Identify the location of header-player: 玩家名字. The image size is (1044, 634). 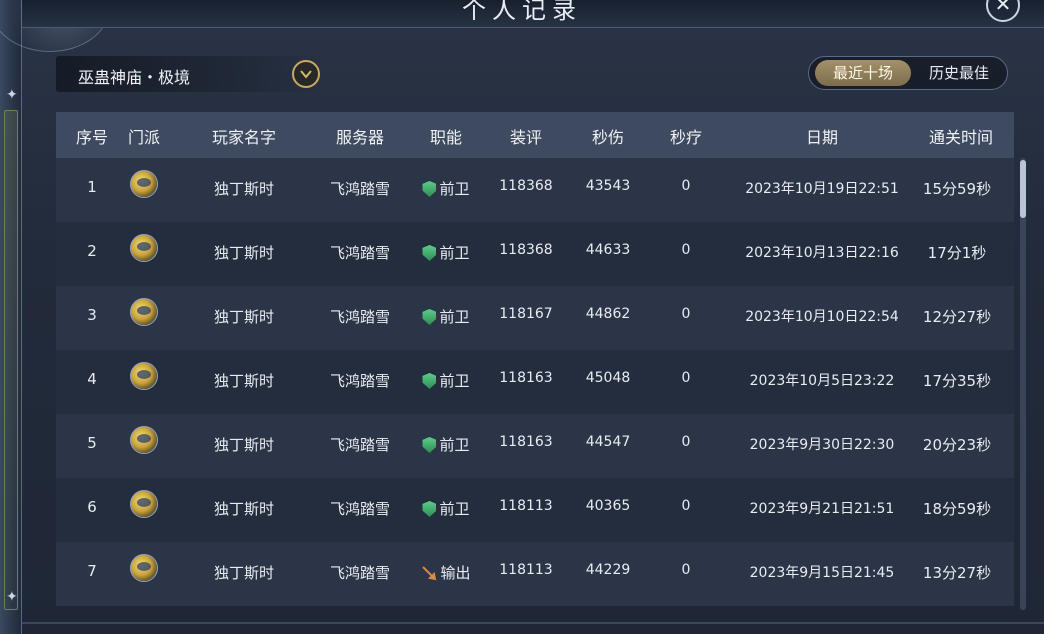
(243, 137).